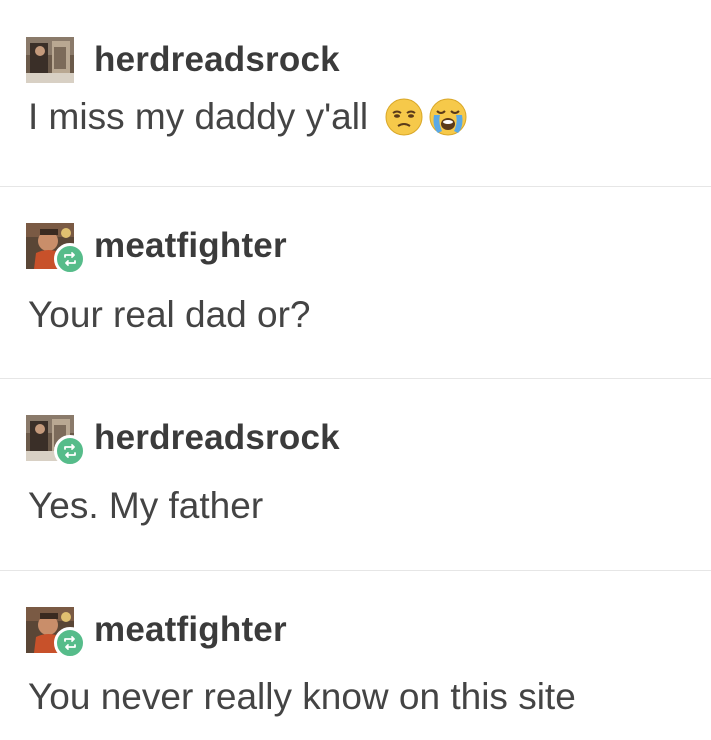 The width and height of the screenshot is (711, 740). I want to click on post-message: Yes. My father, so click(145, 506).